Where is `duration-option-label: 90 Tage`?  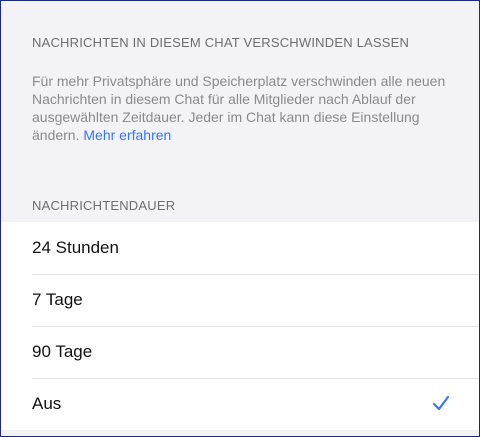
duration-option-label: 90 Tage is located at coordinates (62, 351).